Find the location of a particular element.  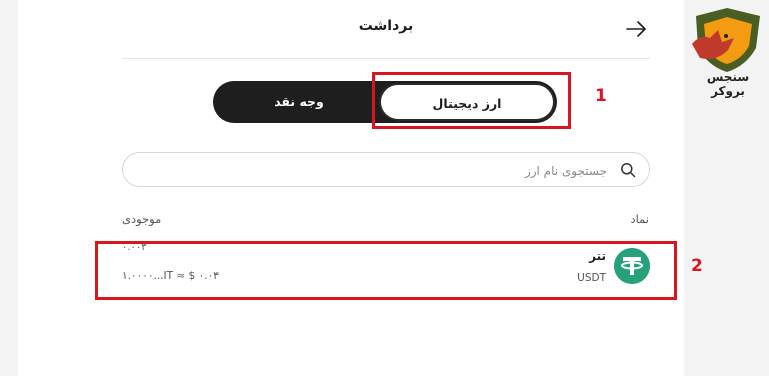

column-header-symbol: نماد is located at coordinates (639, 219).